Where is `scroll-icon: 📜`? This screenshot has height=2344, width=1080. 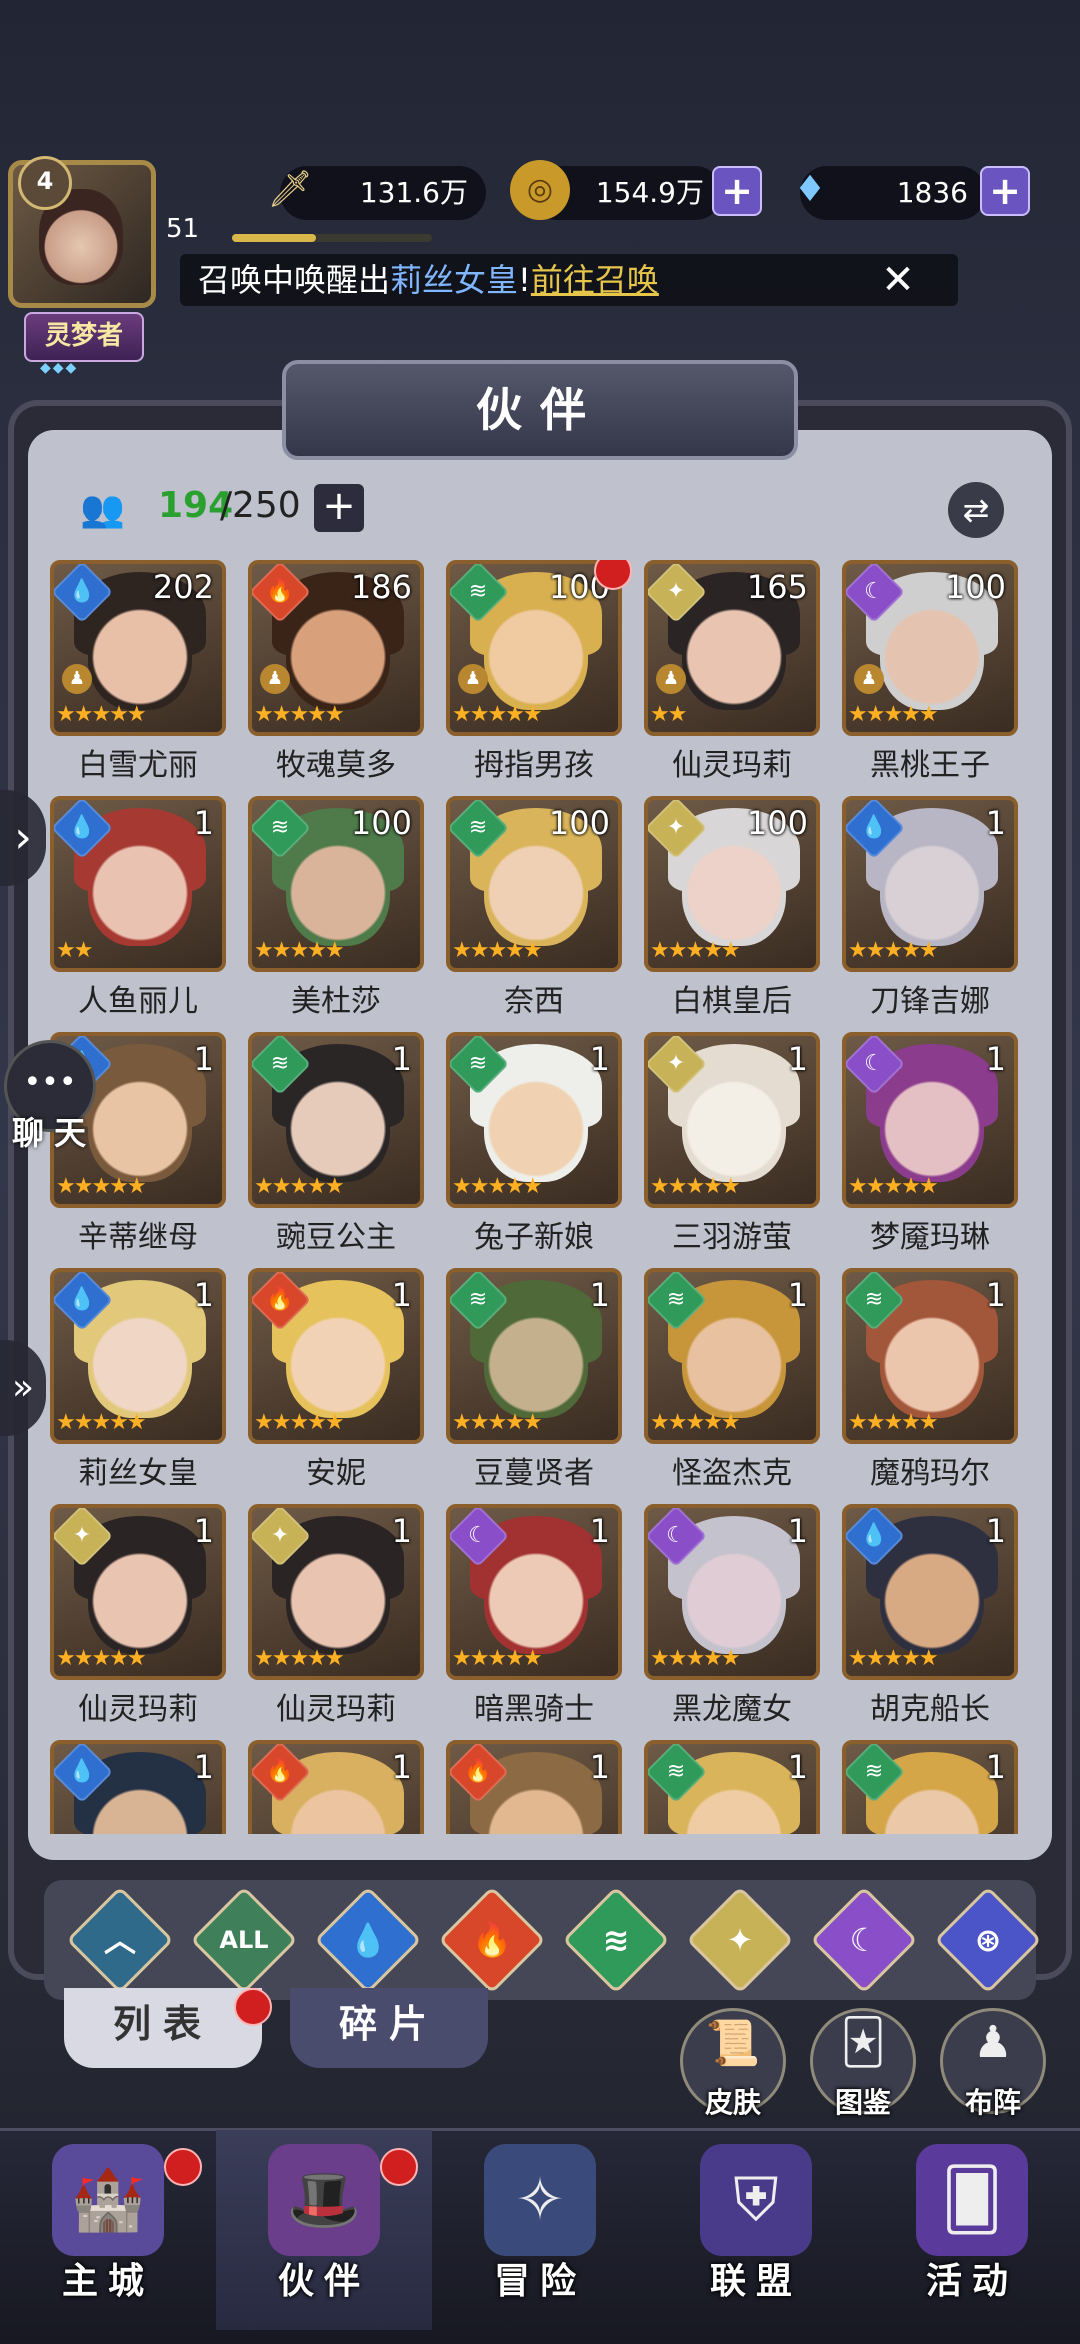 scroll-icon: 📜 is located at coordinates (733, 2043).